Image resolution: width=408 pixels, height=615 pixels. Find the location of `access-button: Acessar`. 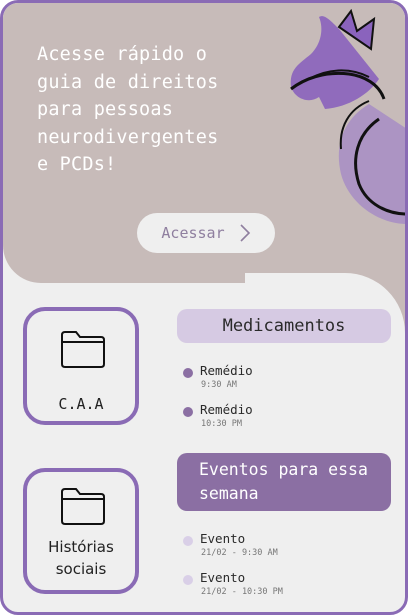

access-button: Acessar is located at coordinates (206, 233).